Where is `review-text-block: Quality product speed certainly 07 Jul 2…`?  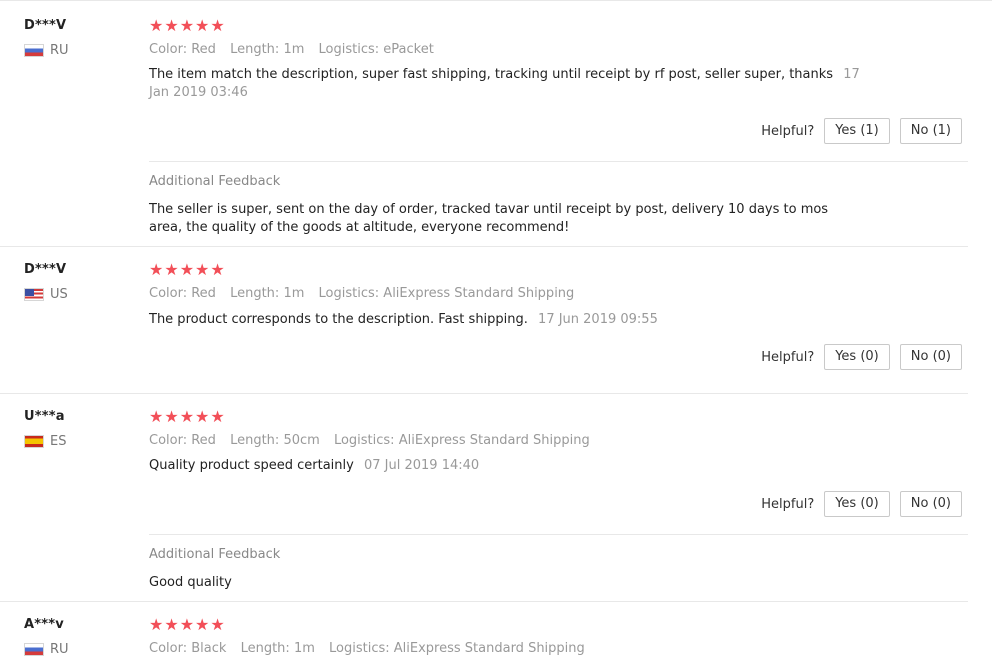 review-text-block: Quality product speed certainly 07 Jul 2… is located at coordinates (509, 466).